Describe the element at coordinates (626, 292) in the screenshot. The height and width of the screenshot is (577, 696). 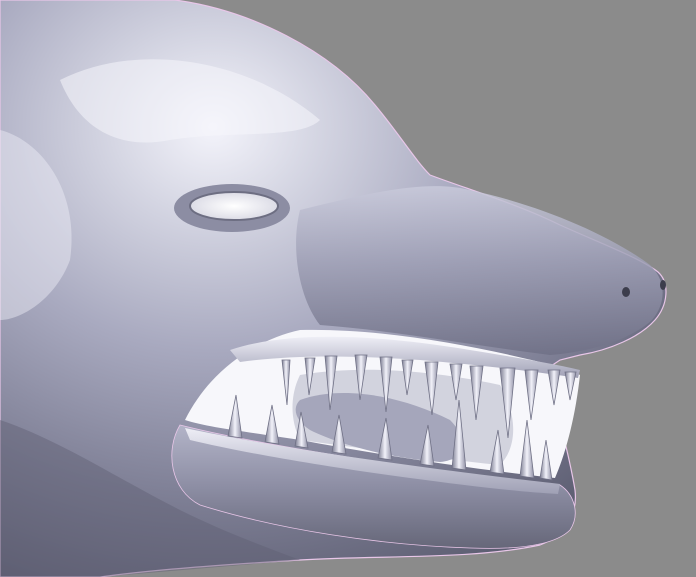
I see `nostril-left` at that location.